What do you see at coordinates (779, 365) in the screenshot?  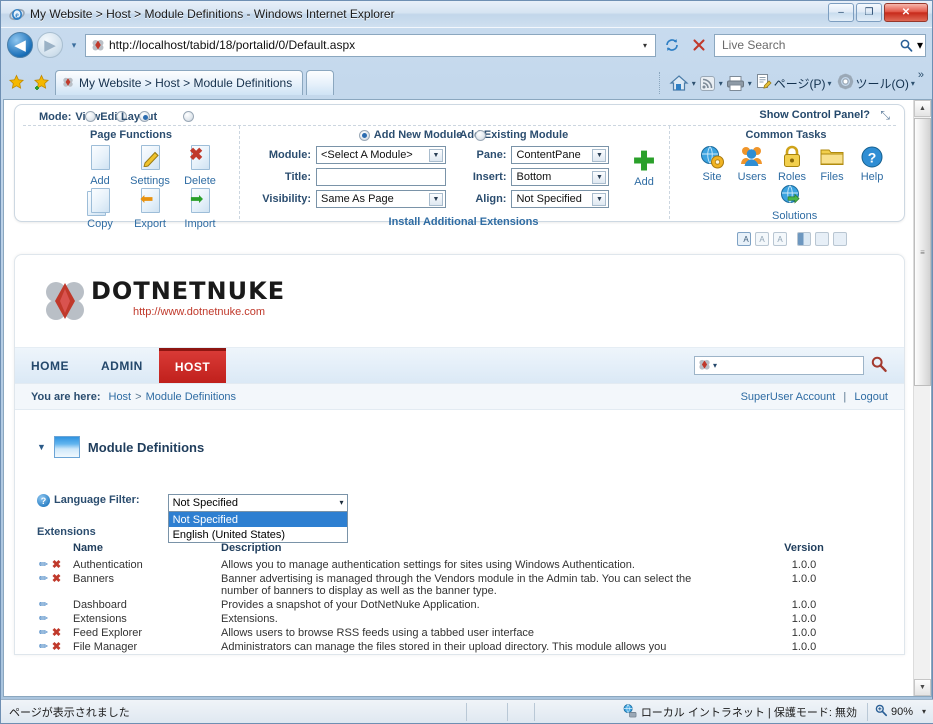 I see `site-search-input: ▾` at bounding box center [779, 365].